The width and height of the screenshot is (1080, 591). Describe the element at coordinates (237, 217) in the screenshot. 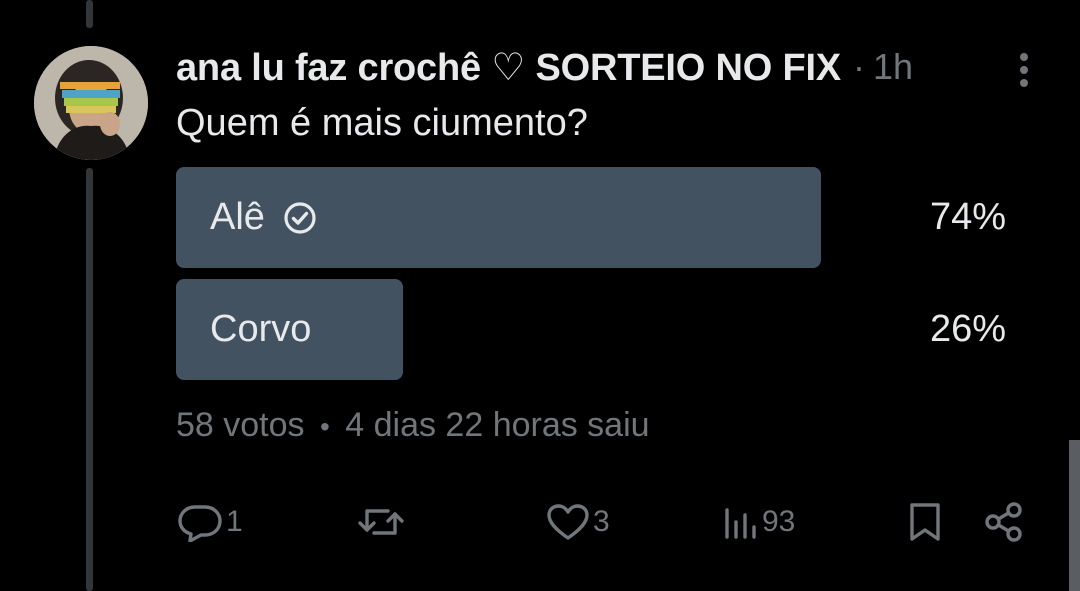

I see `poll-option-label: Alê` at that location.